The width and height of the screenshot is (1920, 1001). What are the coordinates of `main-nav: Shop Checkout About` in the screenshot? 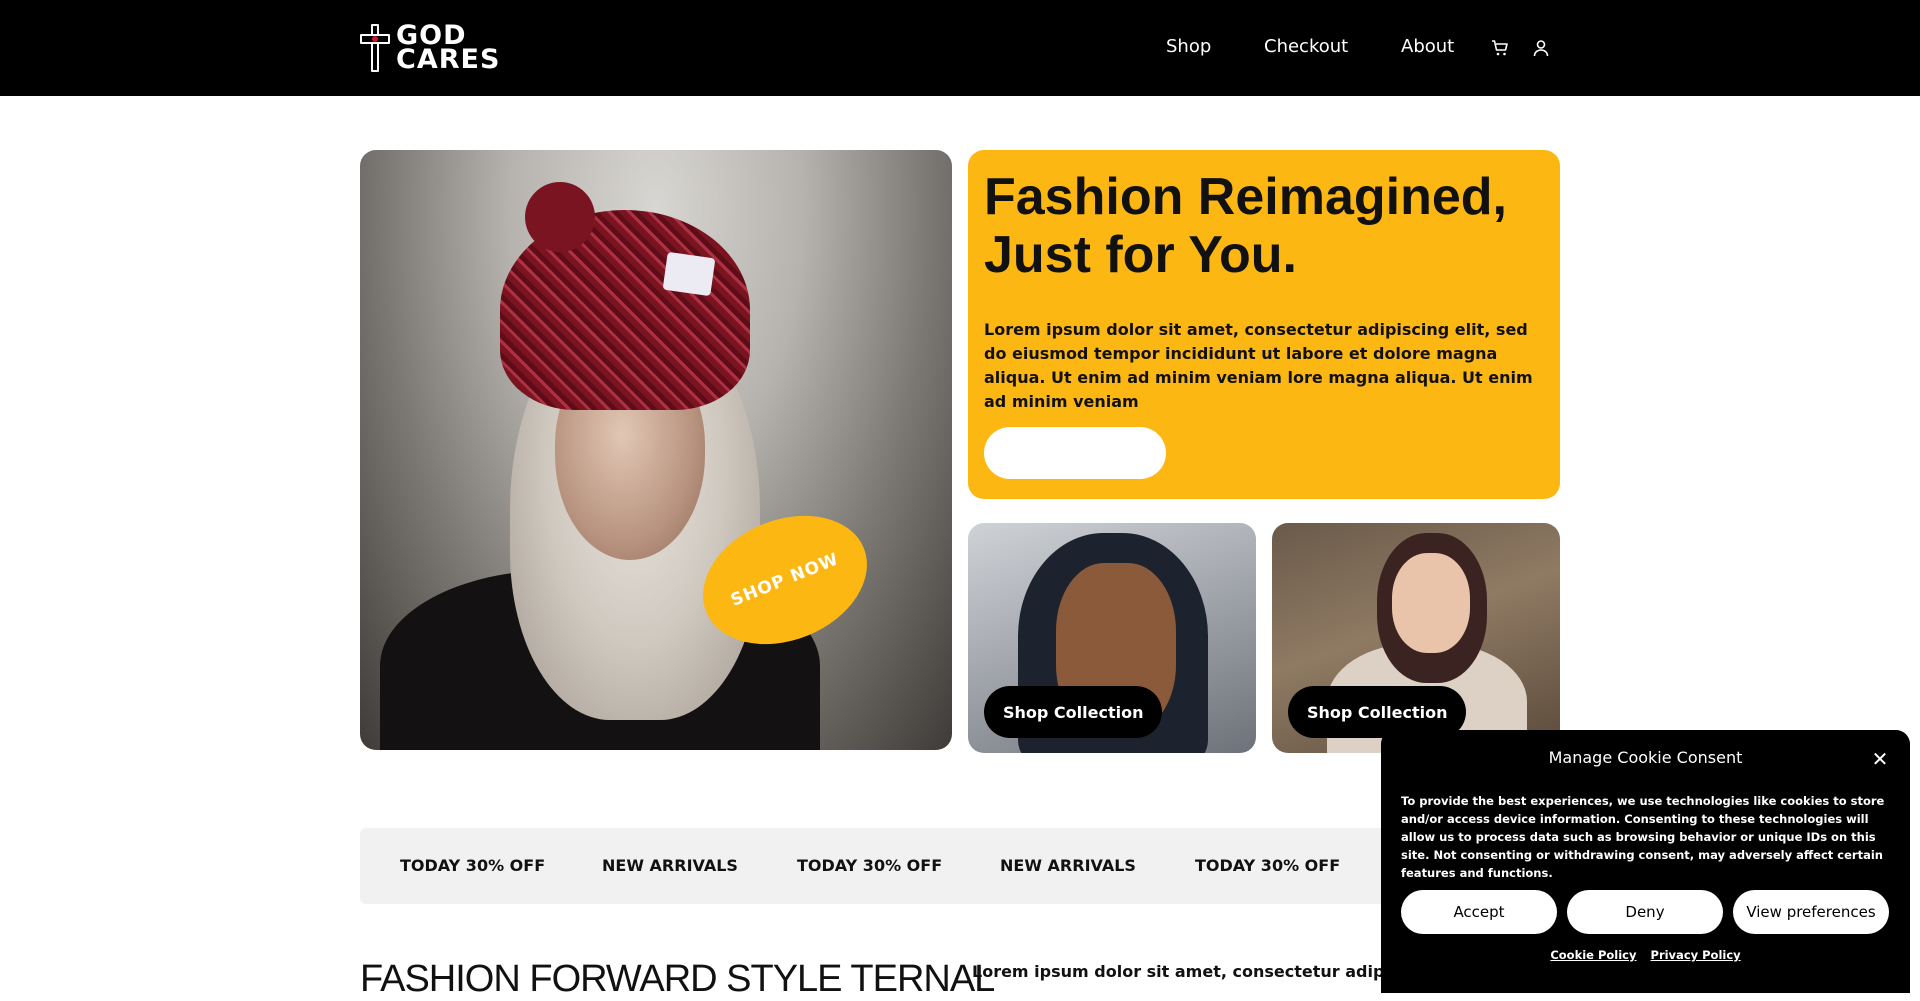 It's located at (960, 48).